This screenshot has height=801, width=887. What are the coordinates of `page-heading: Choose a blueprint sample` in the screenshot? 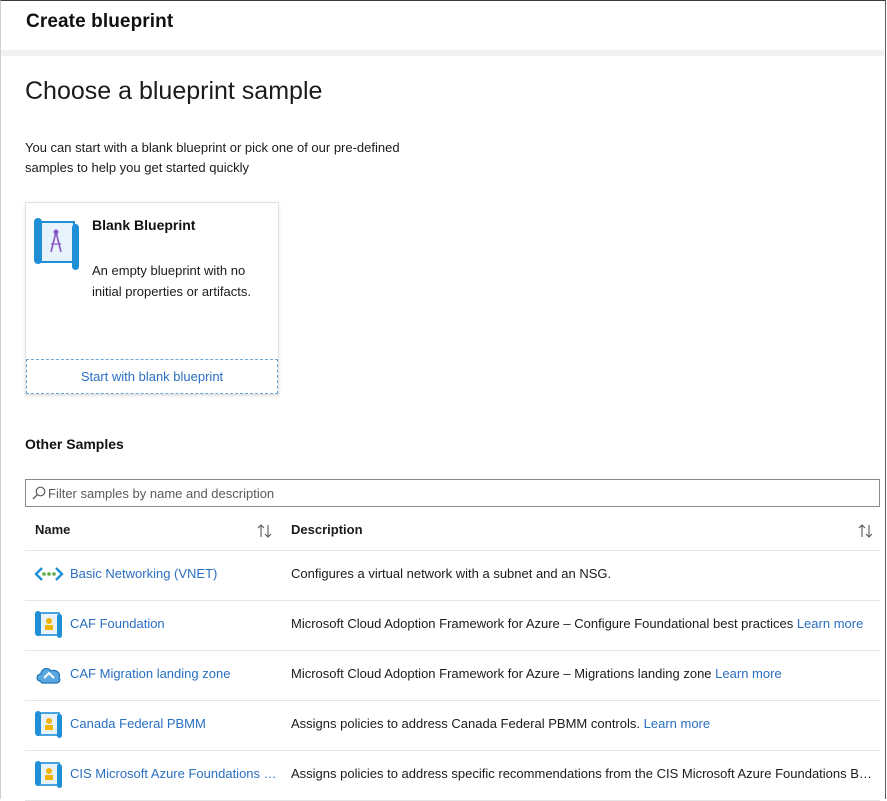 It's located at (174, 91).